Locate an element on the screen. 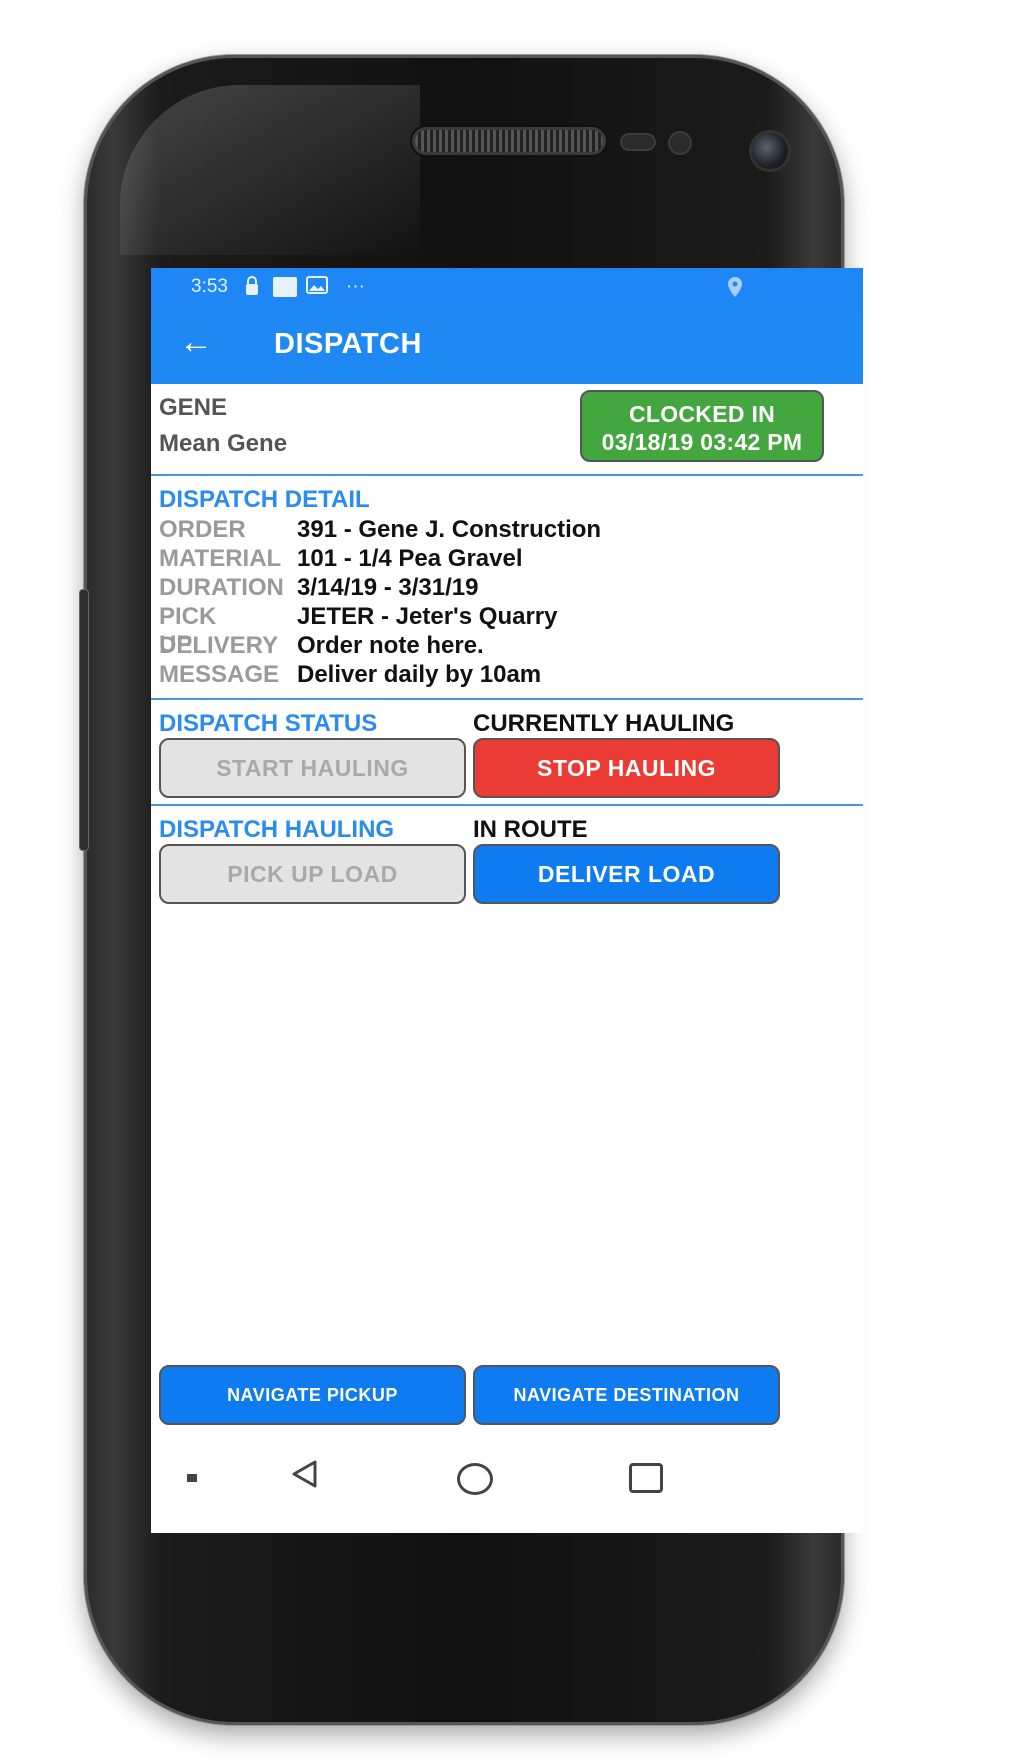 The height and width of the screenshot is (1761, 1023). detail-value: Order note here. is located at coordinates (390, 645).